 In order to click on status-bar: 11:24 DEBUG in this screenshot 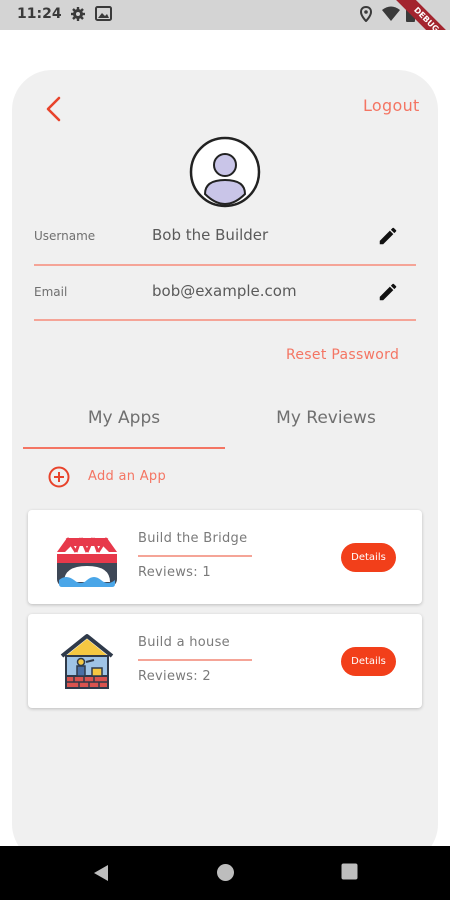, I will do `click(225, 29)`.